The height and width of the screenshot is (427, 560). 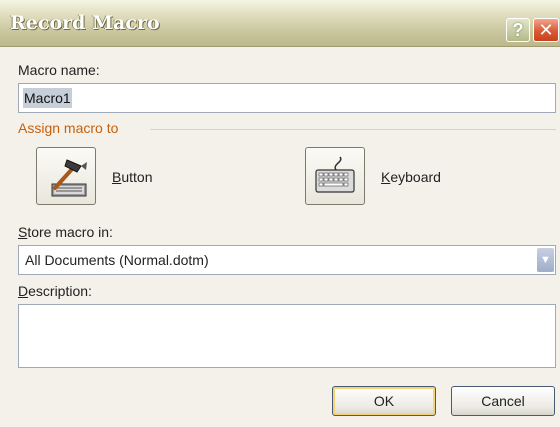 I want to click on description-label-rest: escription:, so click(x=60, y=291).